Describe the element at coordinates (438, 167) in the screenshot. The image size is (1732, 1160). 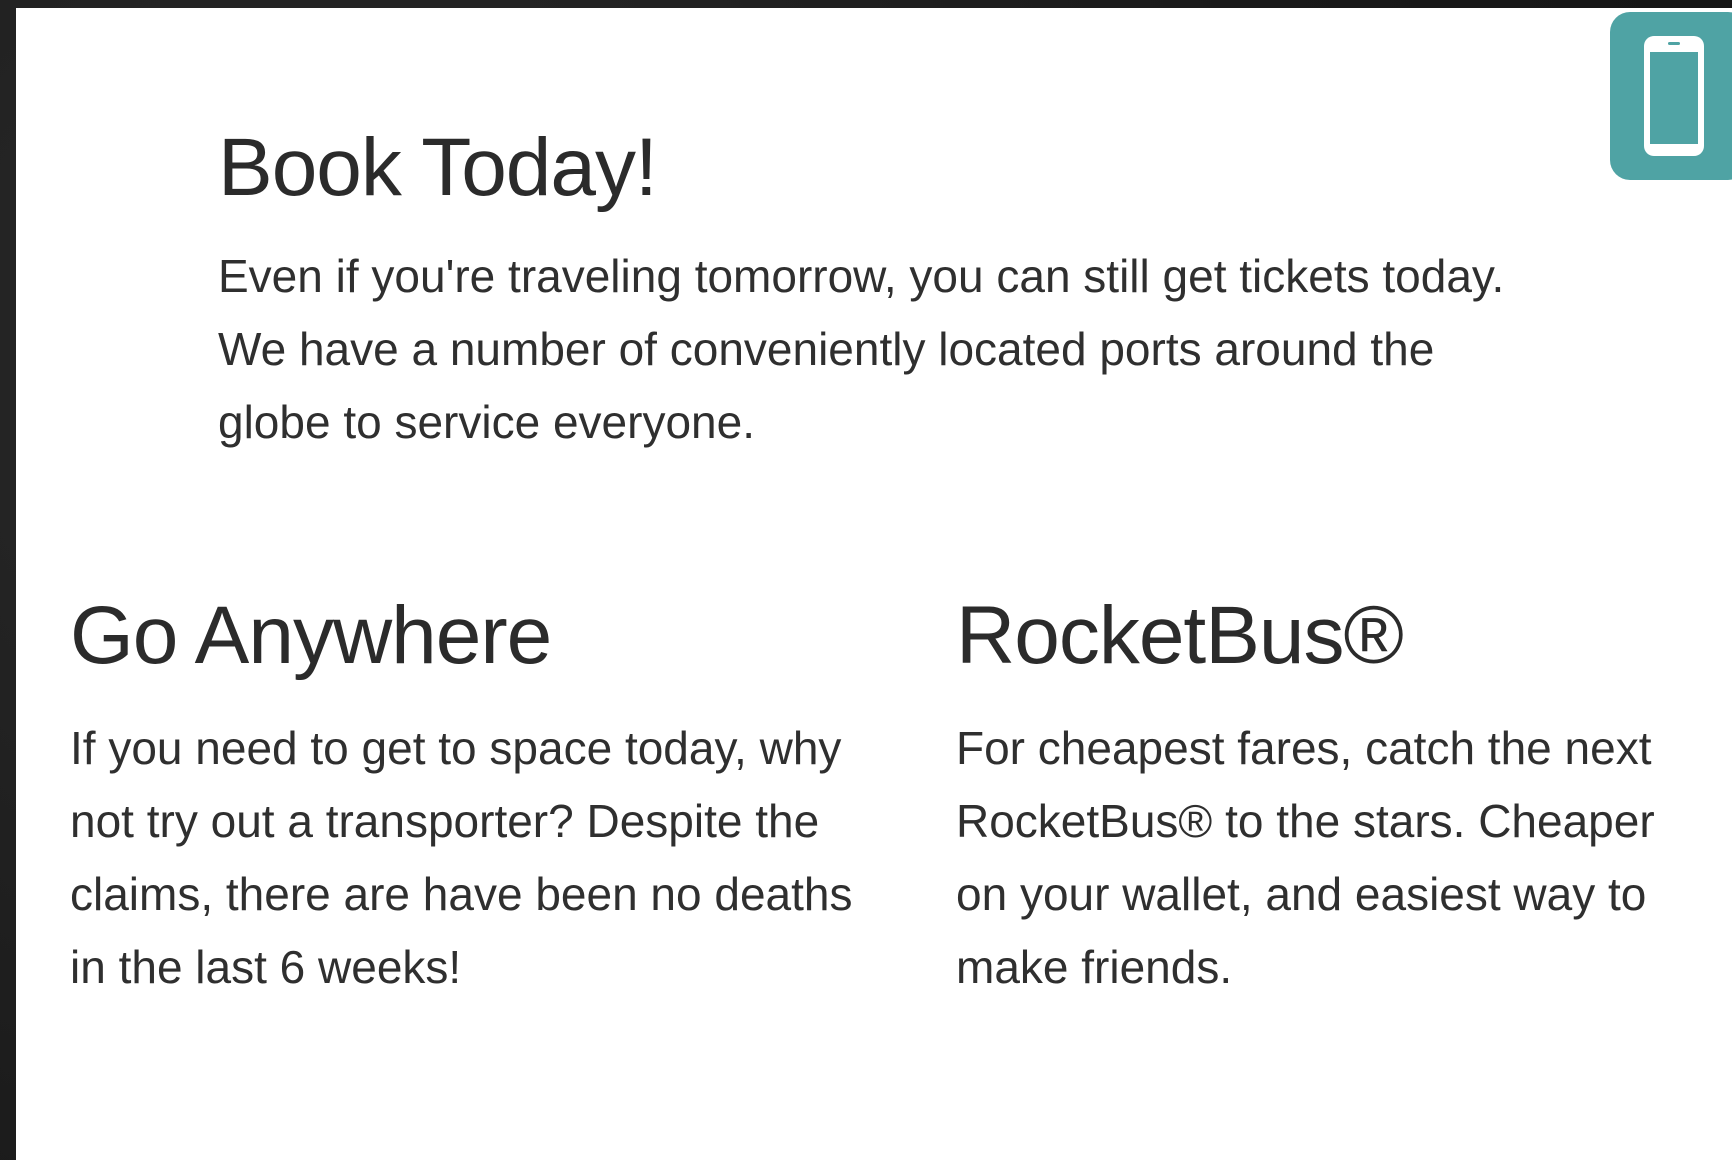
I see `hero-title: Book Today!` at that location.